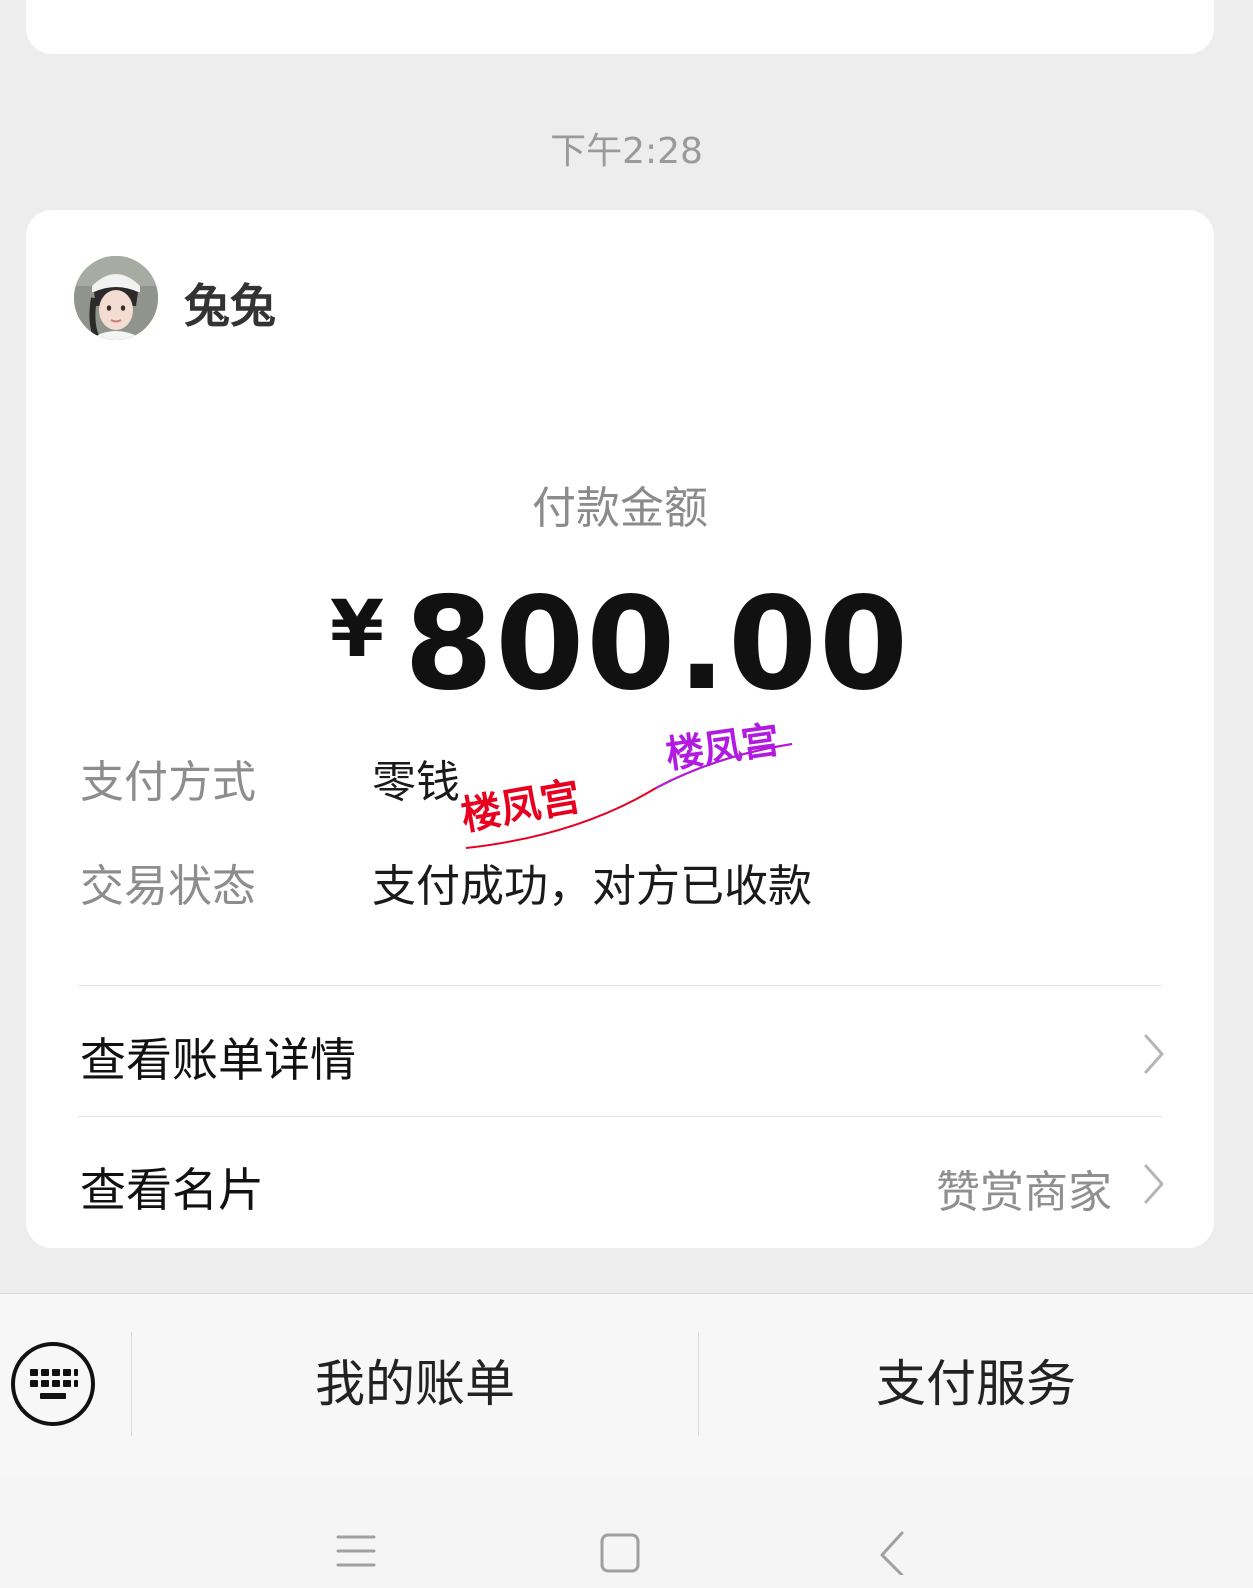  What do you see at coordinates (218, 1060) in the screenshot?
I see `view-bill-details-label: 查看账单详情` at bounding box center [218, 1060].